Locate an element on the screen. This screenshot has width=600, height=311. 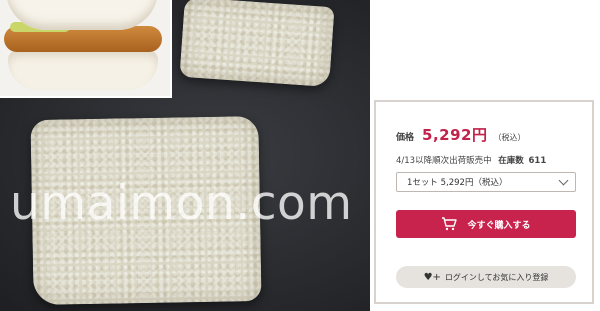
cart-icon is located at coordinates (450, 224).